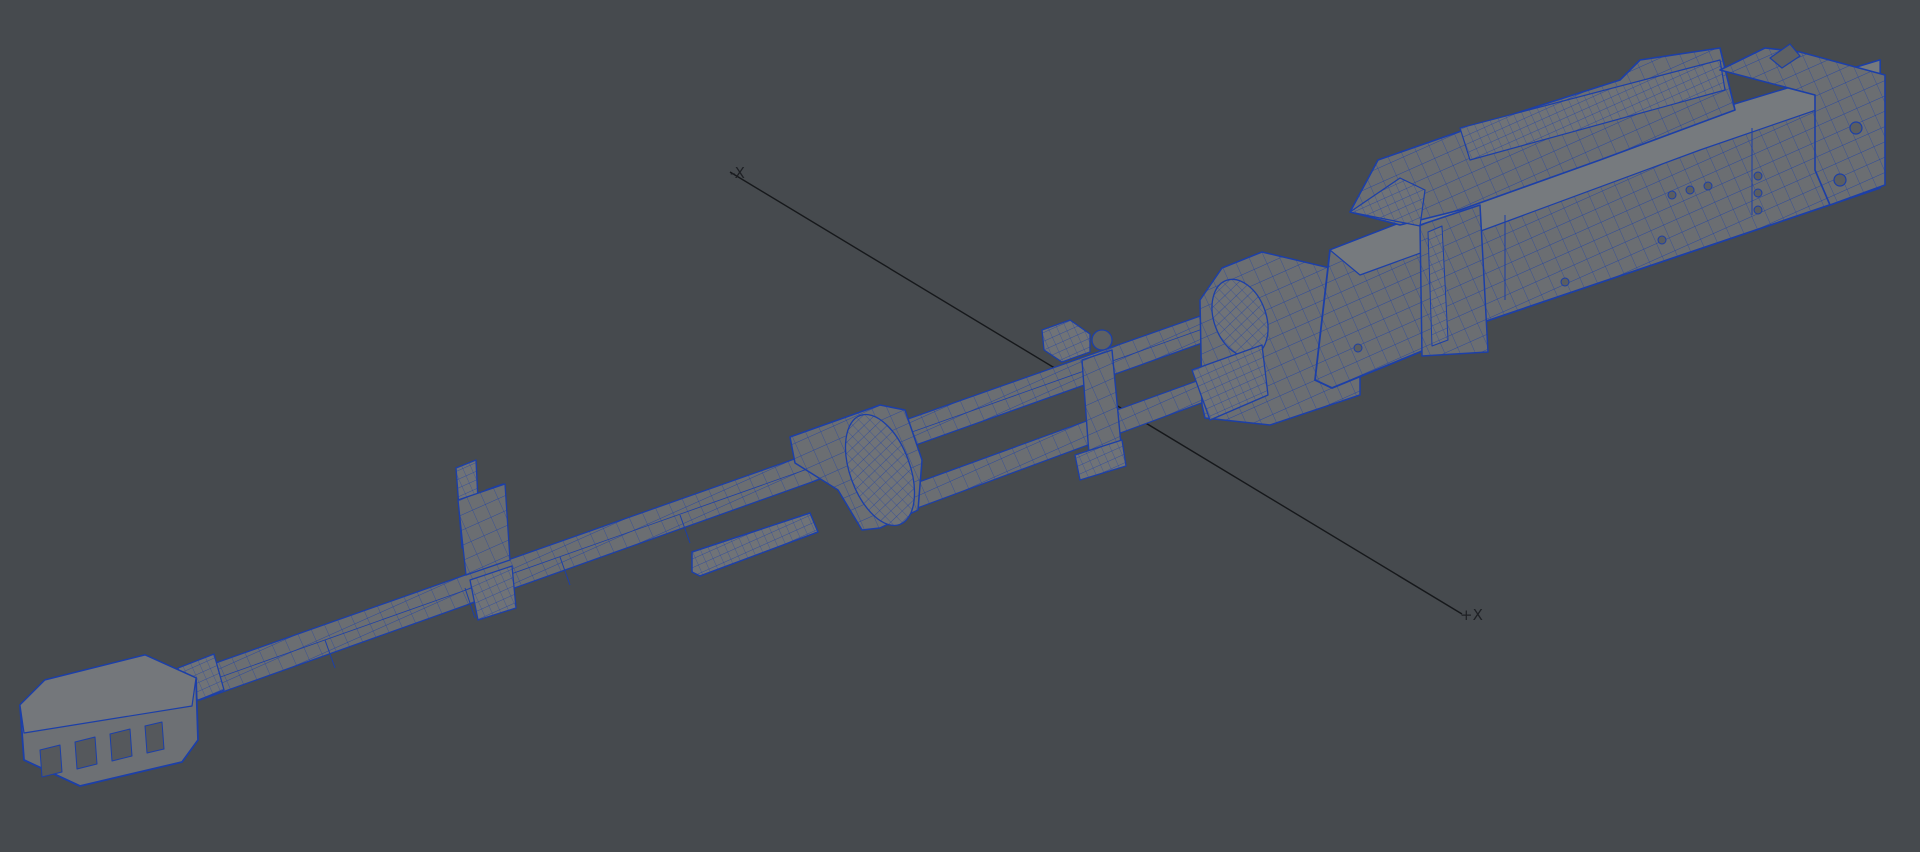 The image size is (1920, 852). Describe the element at coordinates (109, 720) in the screenshot. I see `muzzle-brake` at that location.